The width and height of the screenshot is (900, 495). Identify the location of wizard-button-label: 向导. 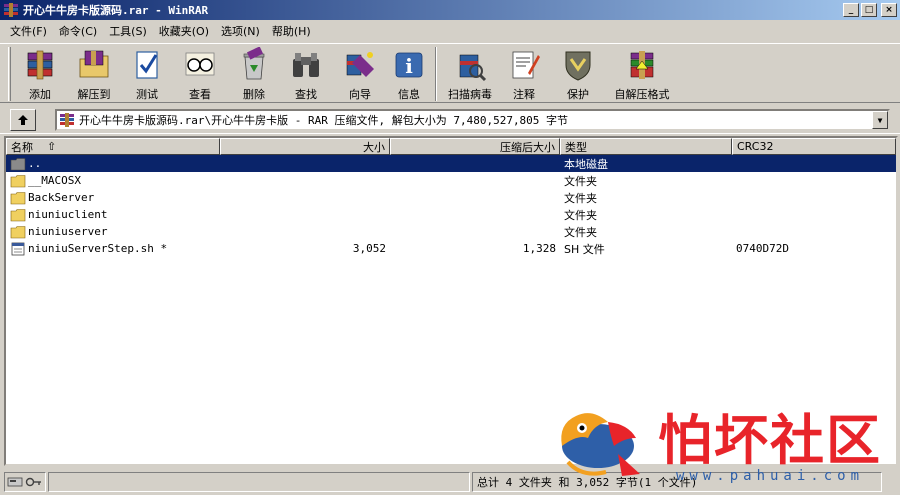
(360, 94).